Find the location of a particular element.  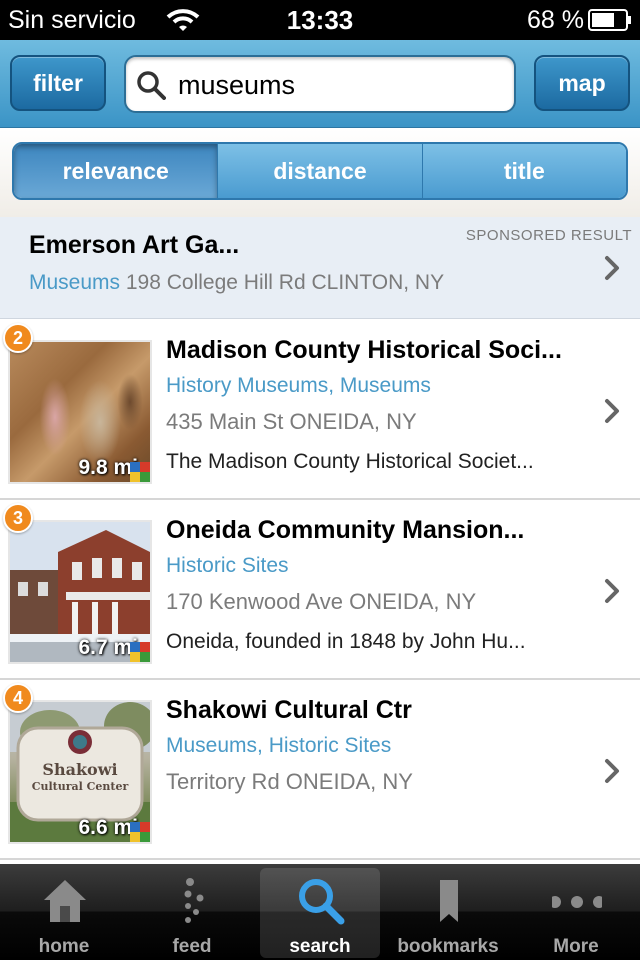

tab-search: search is located at coordinates (320, 913).